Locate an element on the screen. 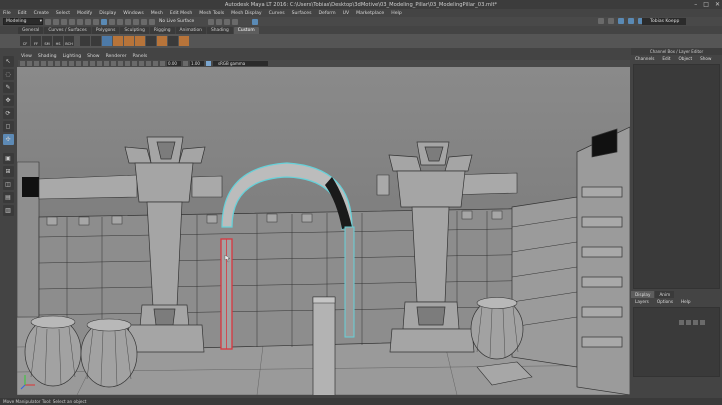 This screenshot has width=722, height=405. shelf-button-sm: SM is located at coordinates (47, 41).